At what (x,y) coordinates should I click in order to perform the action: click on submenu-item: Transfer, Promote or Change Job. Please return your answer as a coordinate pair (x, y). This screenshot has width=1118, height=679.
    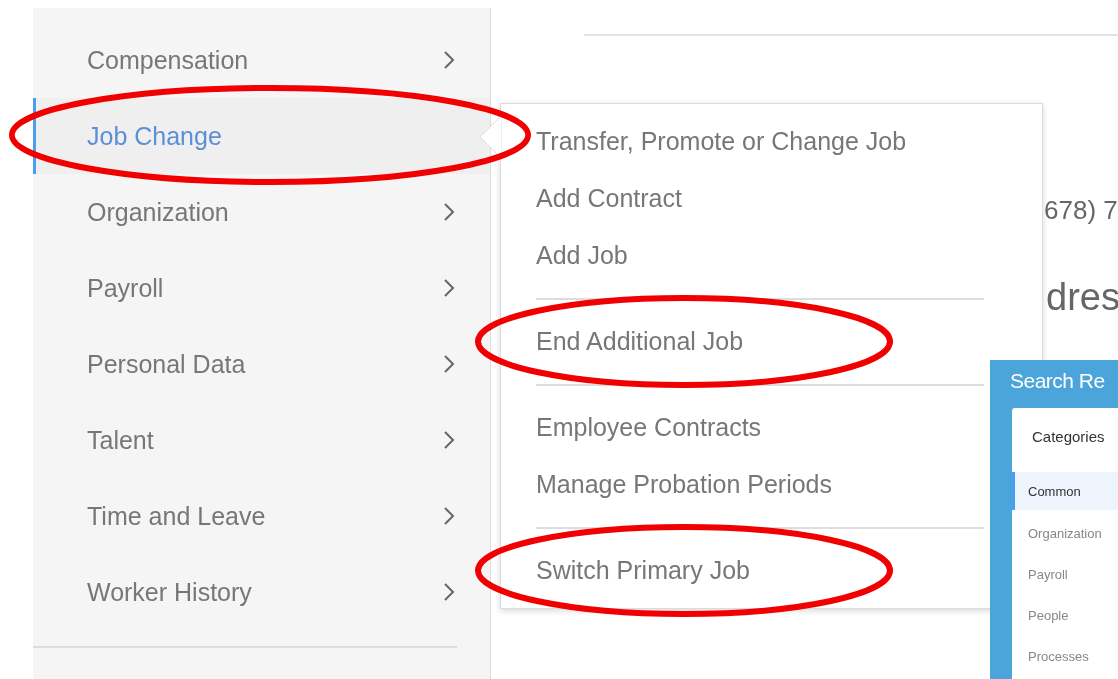
    Looking at the image, I should click on (728, 141).